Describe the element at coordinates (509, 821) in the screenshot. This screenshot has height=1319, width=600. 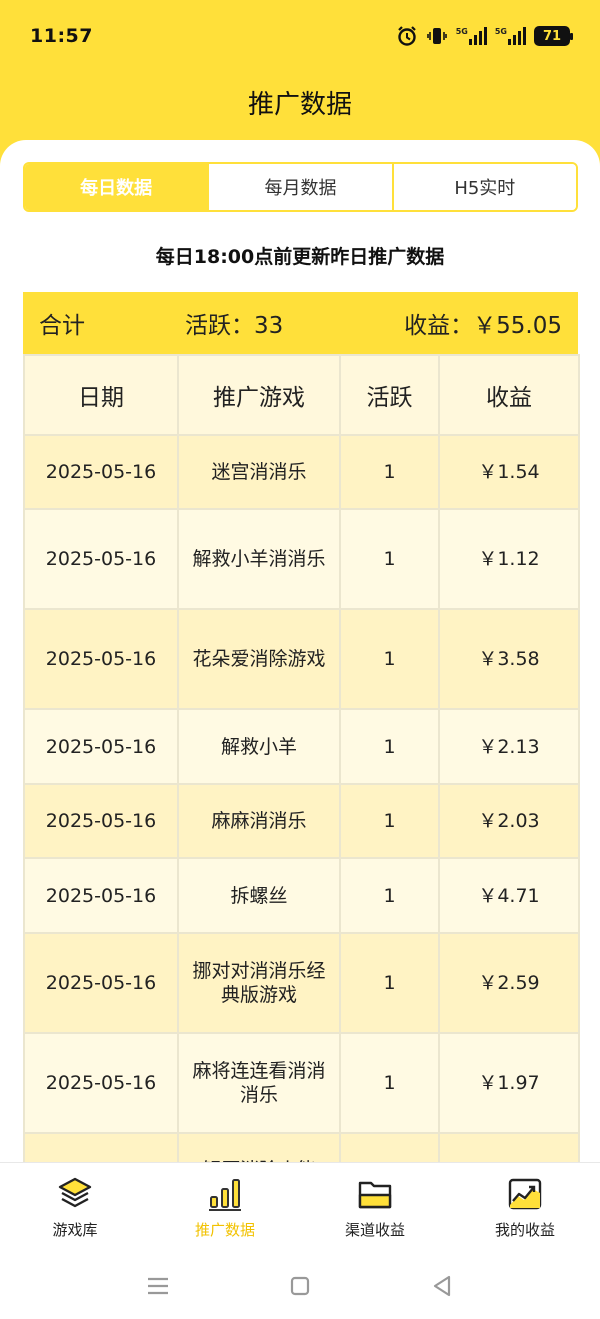
I see `cell-income: ￥2.03` at that location.